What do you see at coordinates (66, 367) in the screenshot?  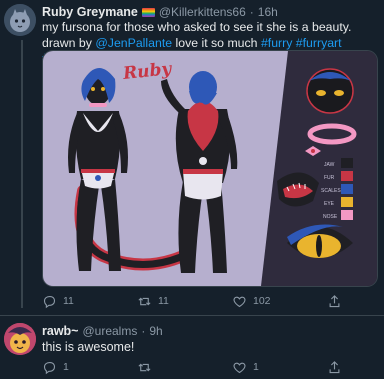 I see `reply-reply-count: 1` at bounding box center [66, 367].